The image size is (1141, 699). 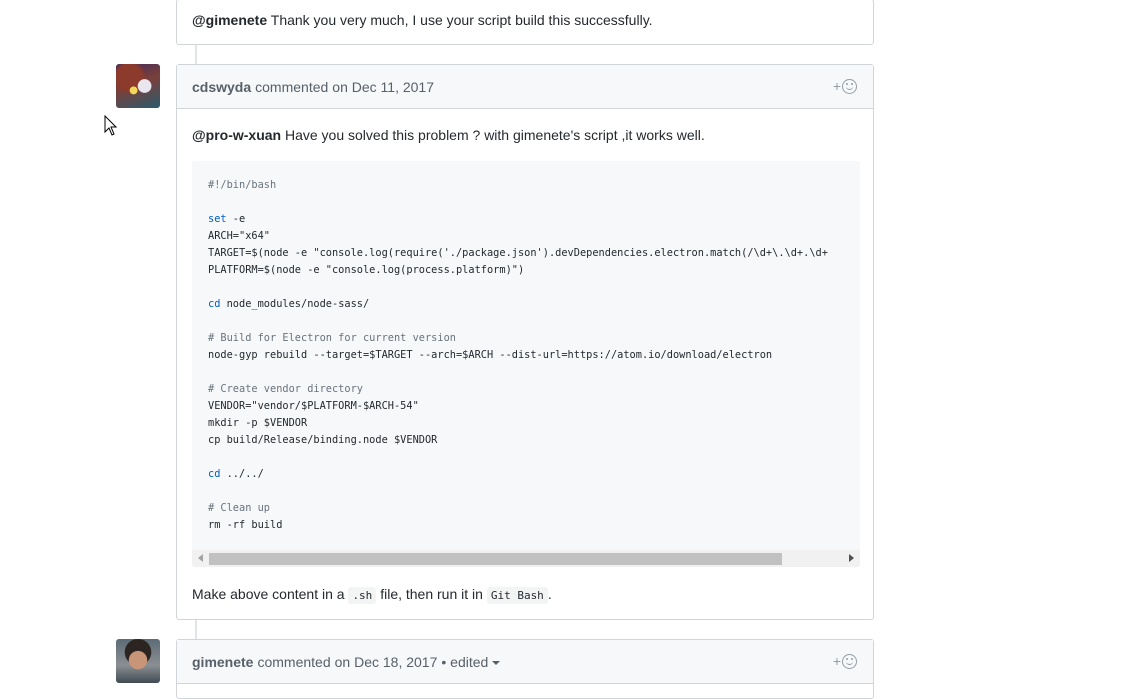 What do you see at coordinates (111, 125) in the screenshot?
I see `mouse-cursor-icon` at bounding box center [111, 125].